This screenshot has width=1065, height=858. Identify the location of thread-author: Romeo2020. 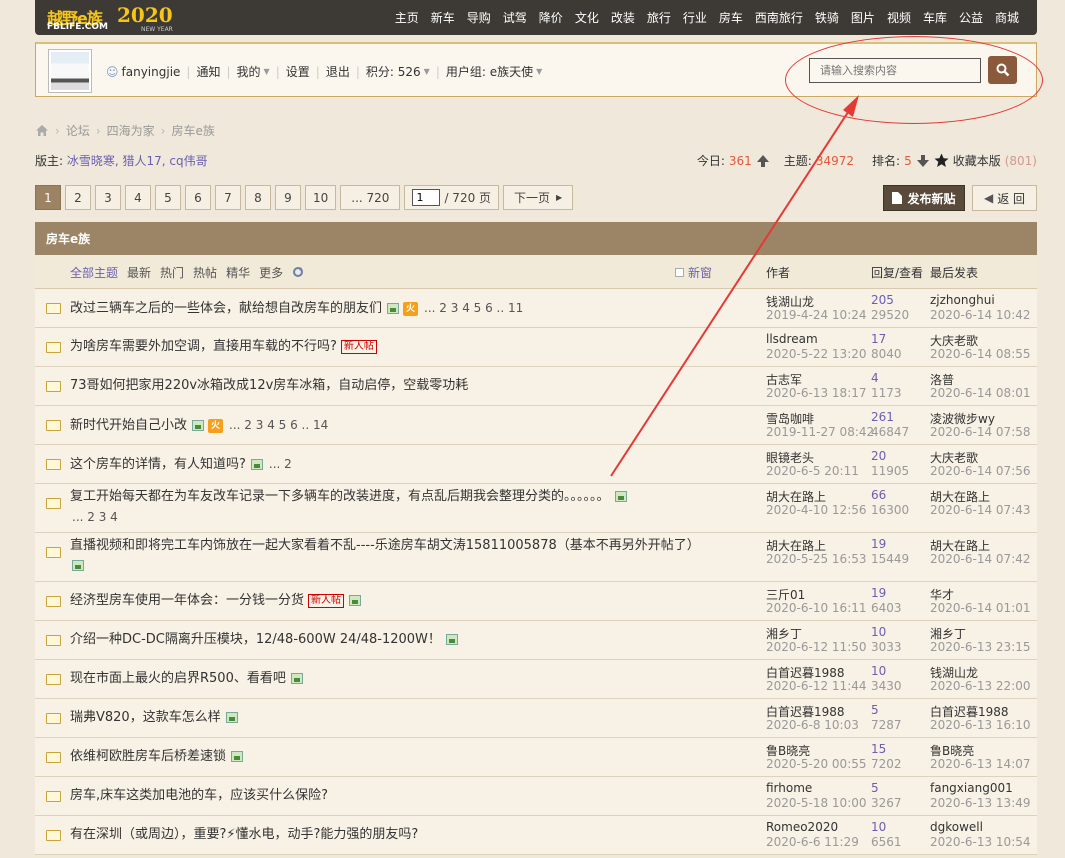
(802, 827).